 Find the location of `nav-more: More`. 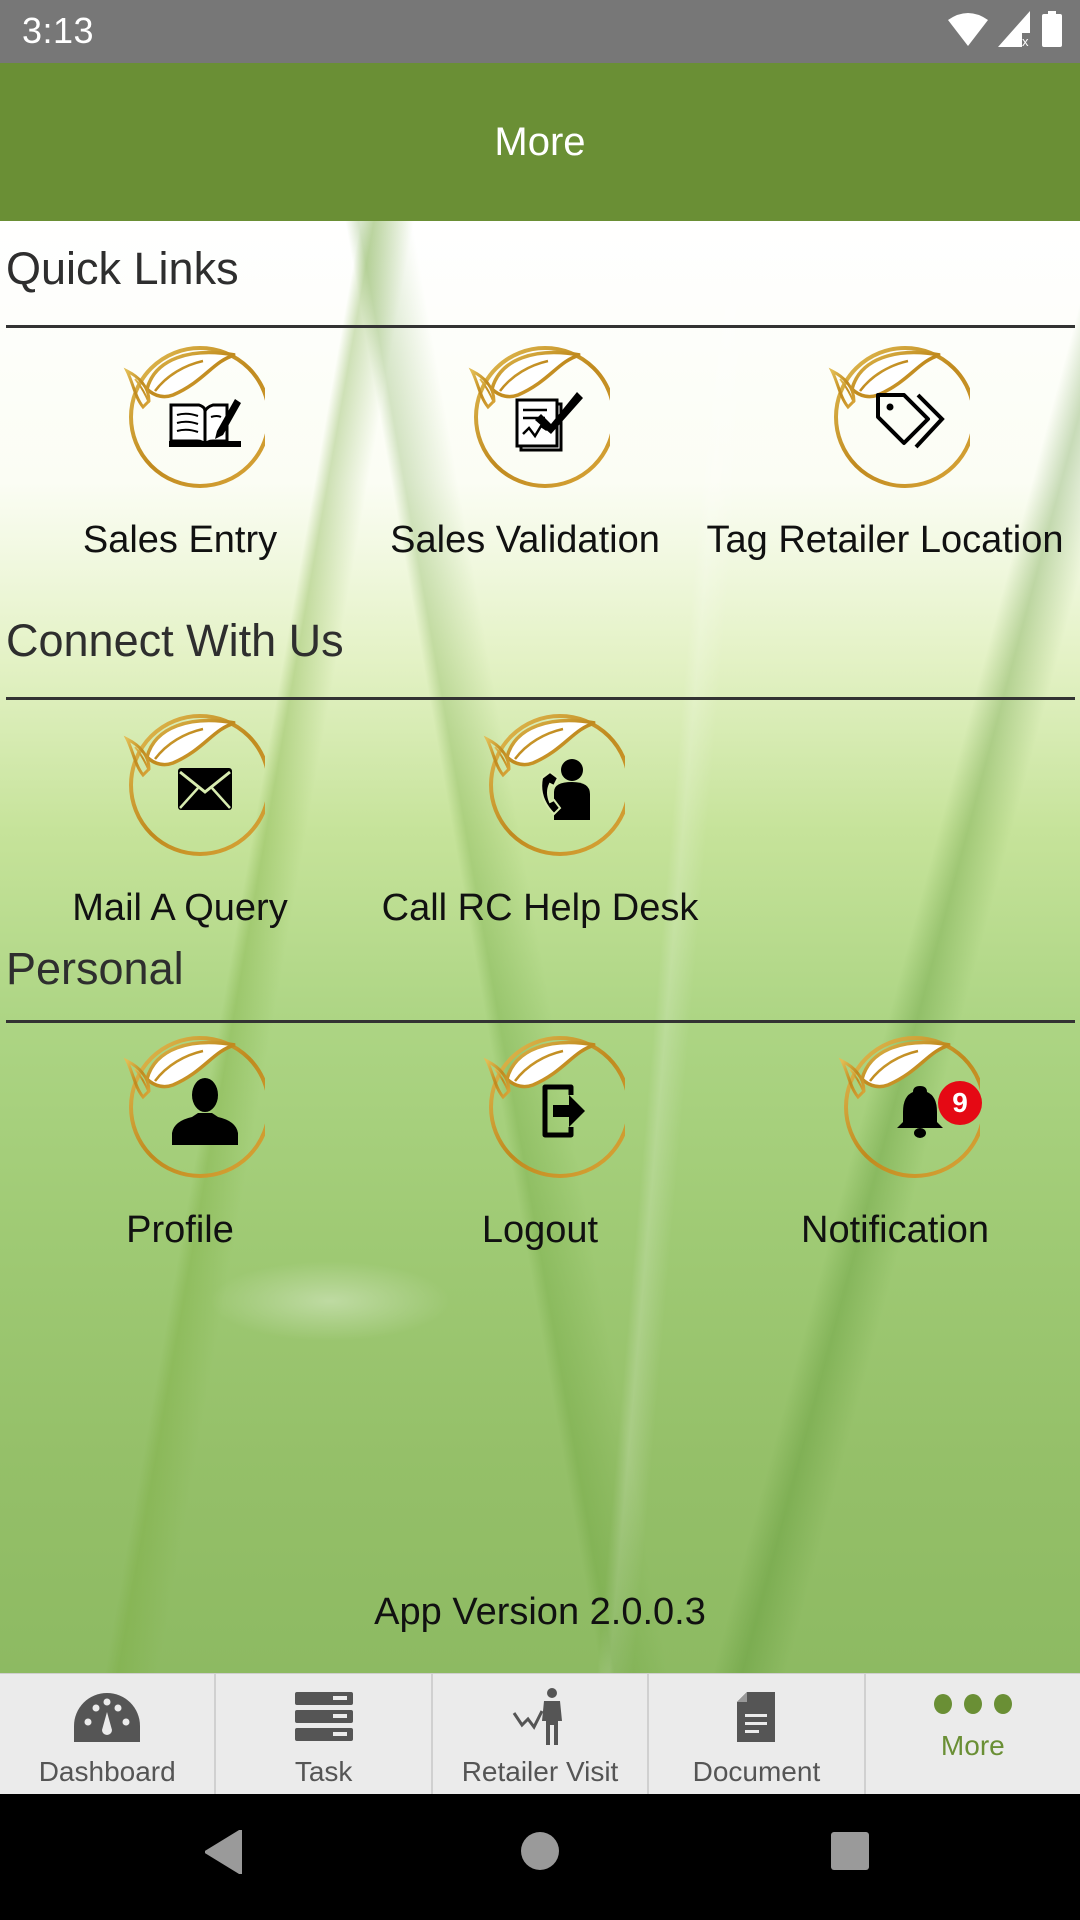

nav-more: More is located at coordinates (973, 1734).